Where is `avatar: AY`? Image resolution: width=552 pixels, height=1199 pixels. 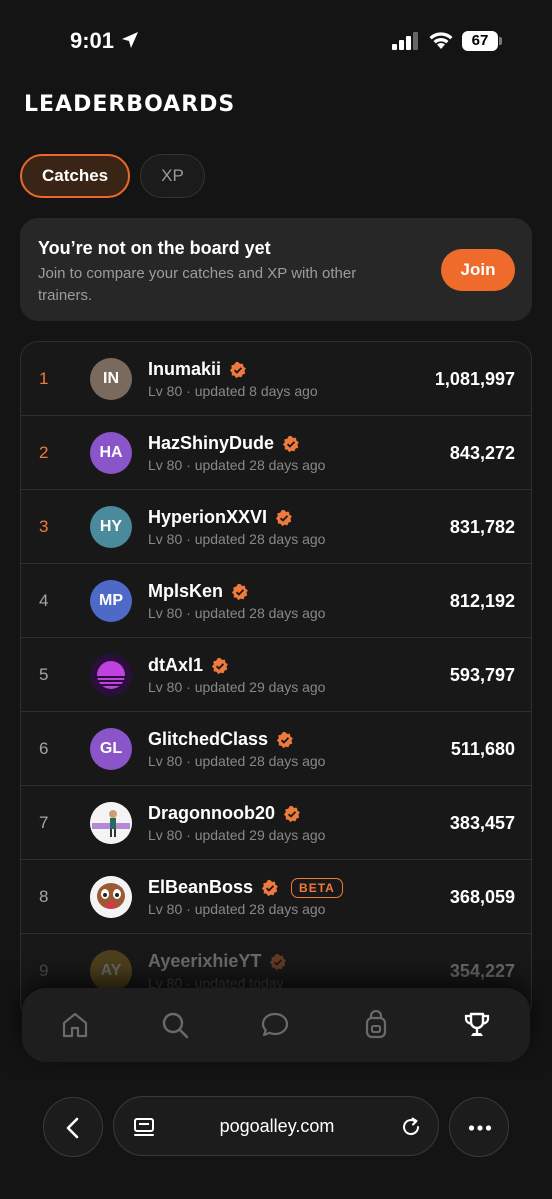 avatar: AY is located at coordinates (111, 971).